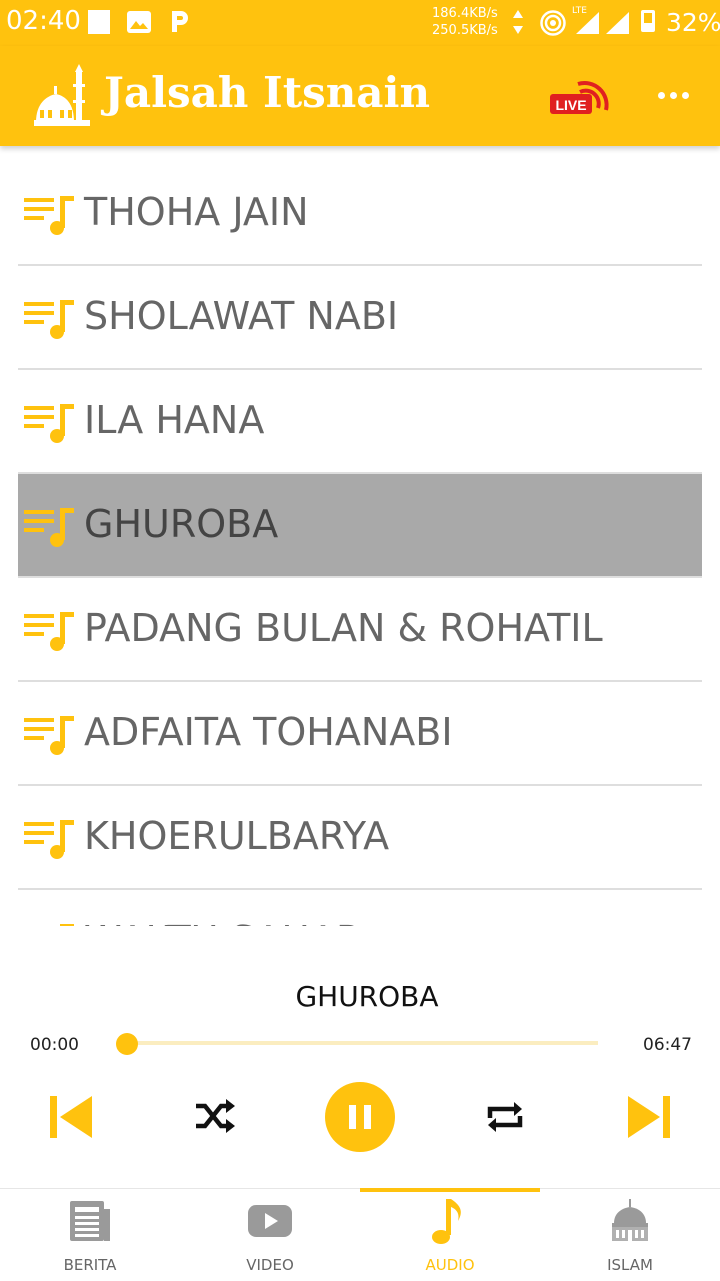  I want to click on list-item-label: WAKTU SAHAR, so click(223, 922).